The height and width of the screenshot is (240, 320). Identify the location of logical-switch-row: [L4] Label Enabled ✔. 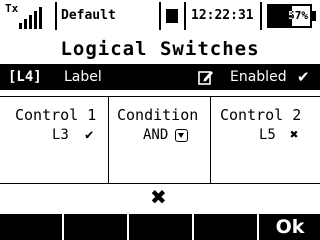
(160, 78).